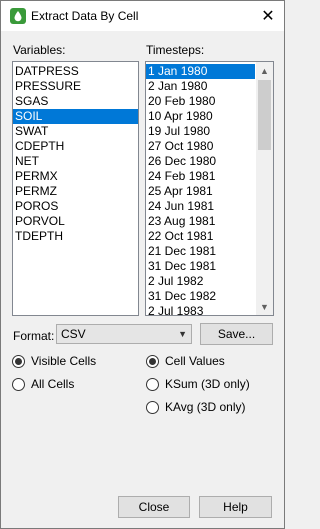  I want to click on timestep-item: 19 Jul 1980, so click(200, 131).